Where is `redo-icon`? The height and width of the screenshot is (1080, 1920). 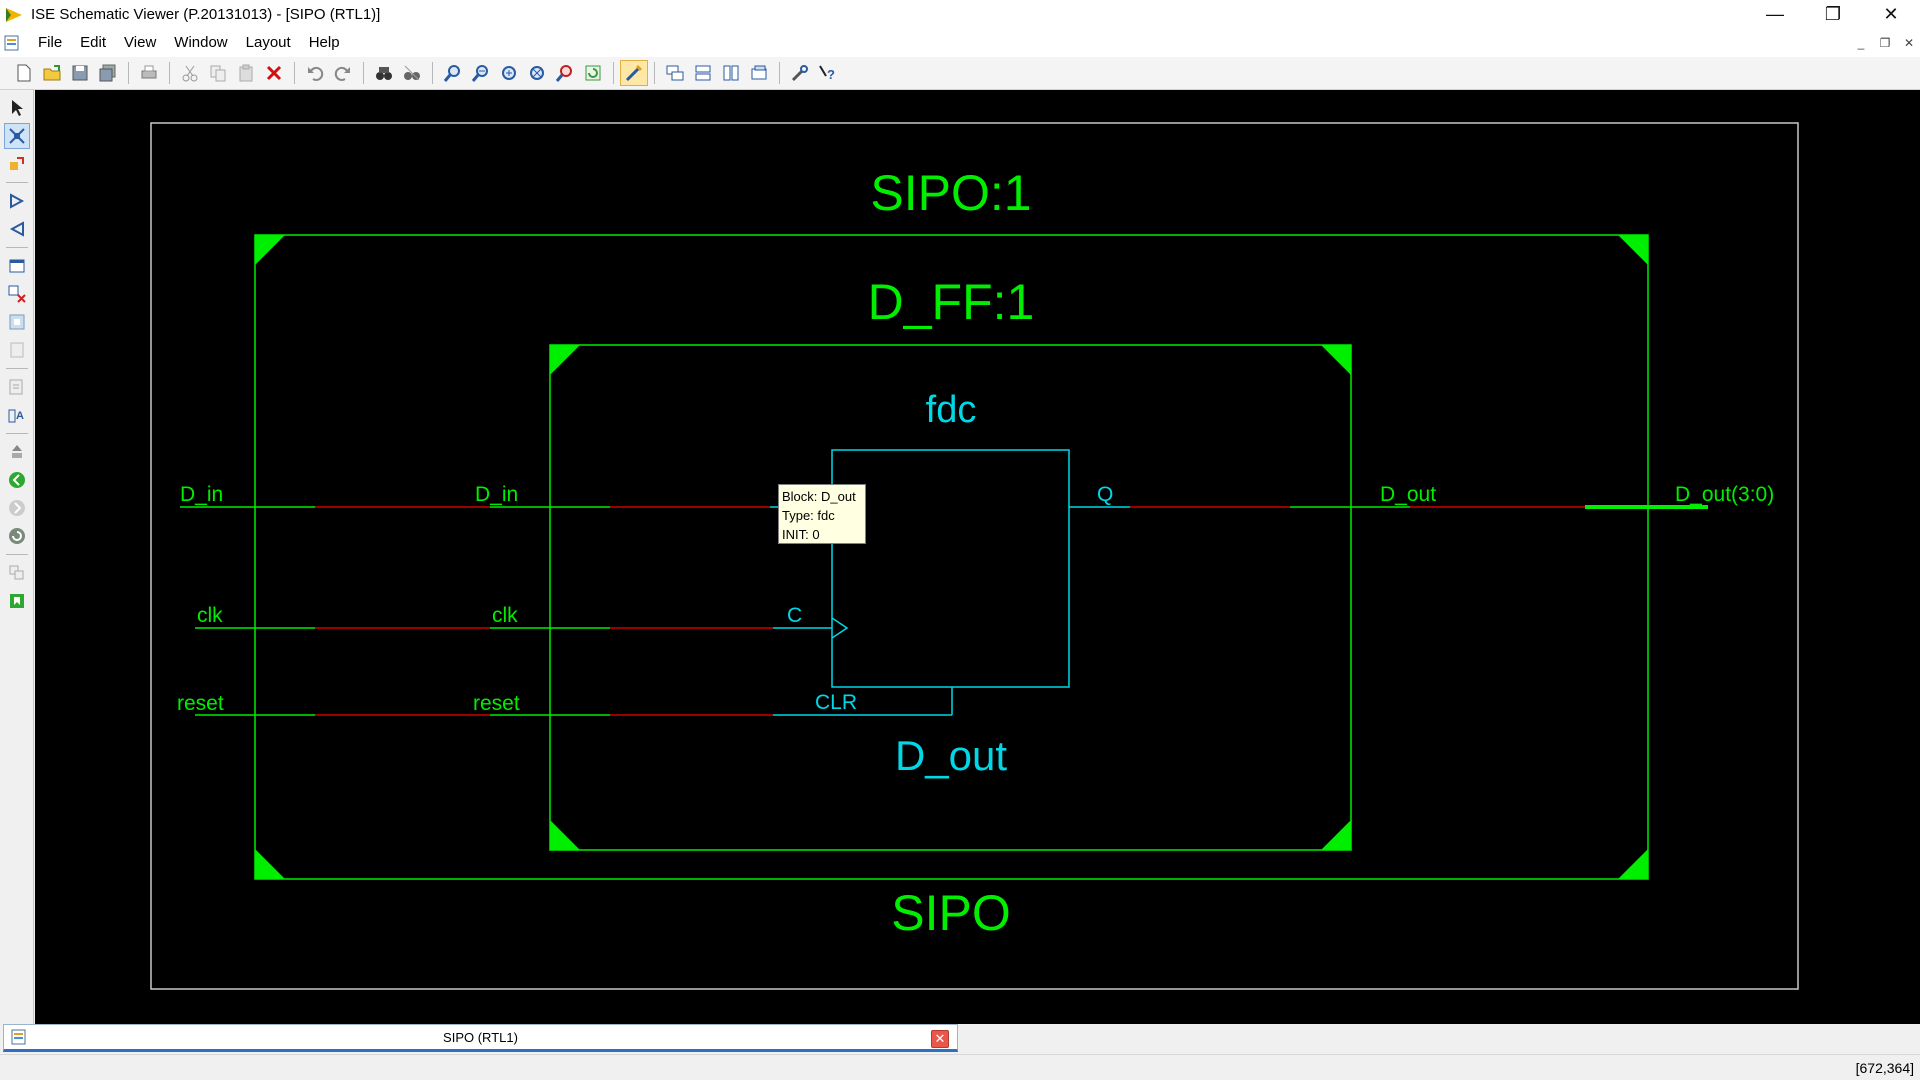
redo-icon is located at coordinates (342, 73).